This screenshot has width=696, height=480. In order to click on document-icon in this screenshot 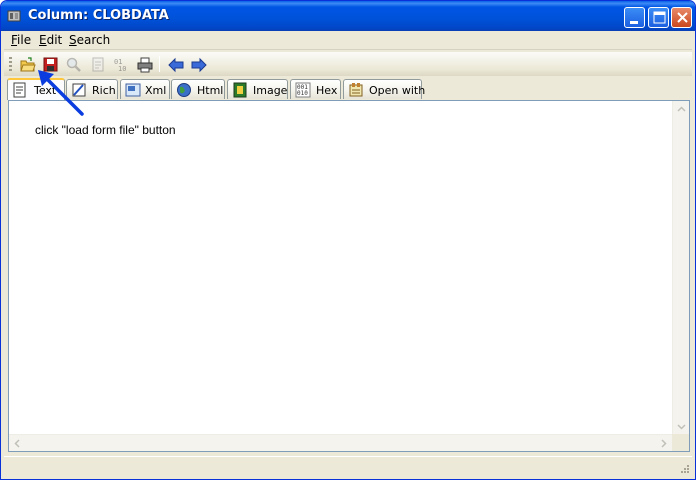, I will do `click(98, 64)`.